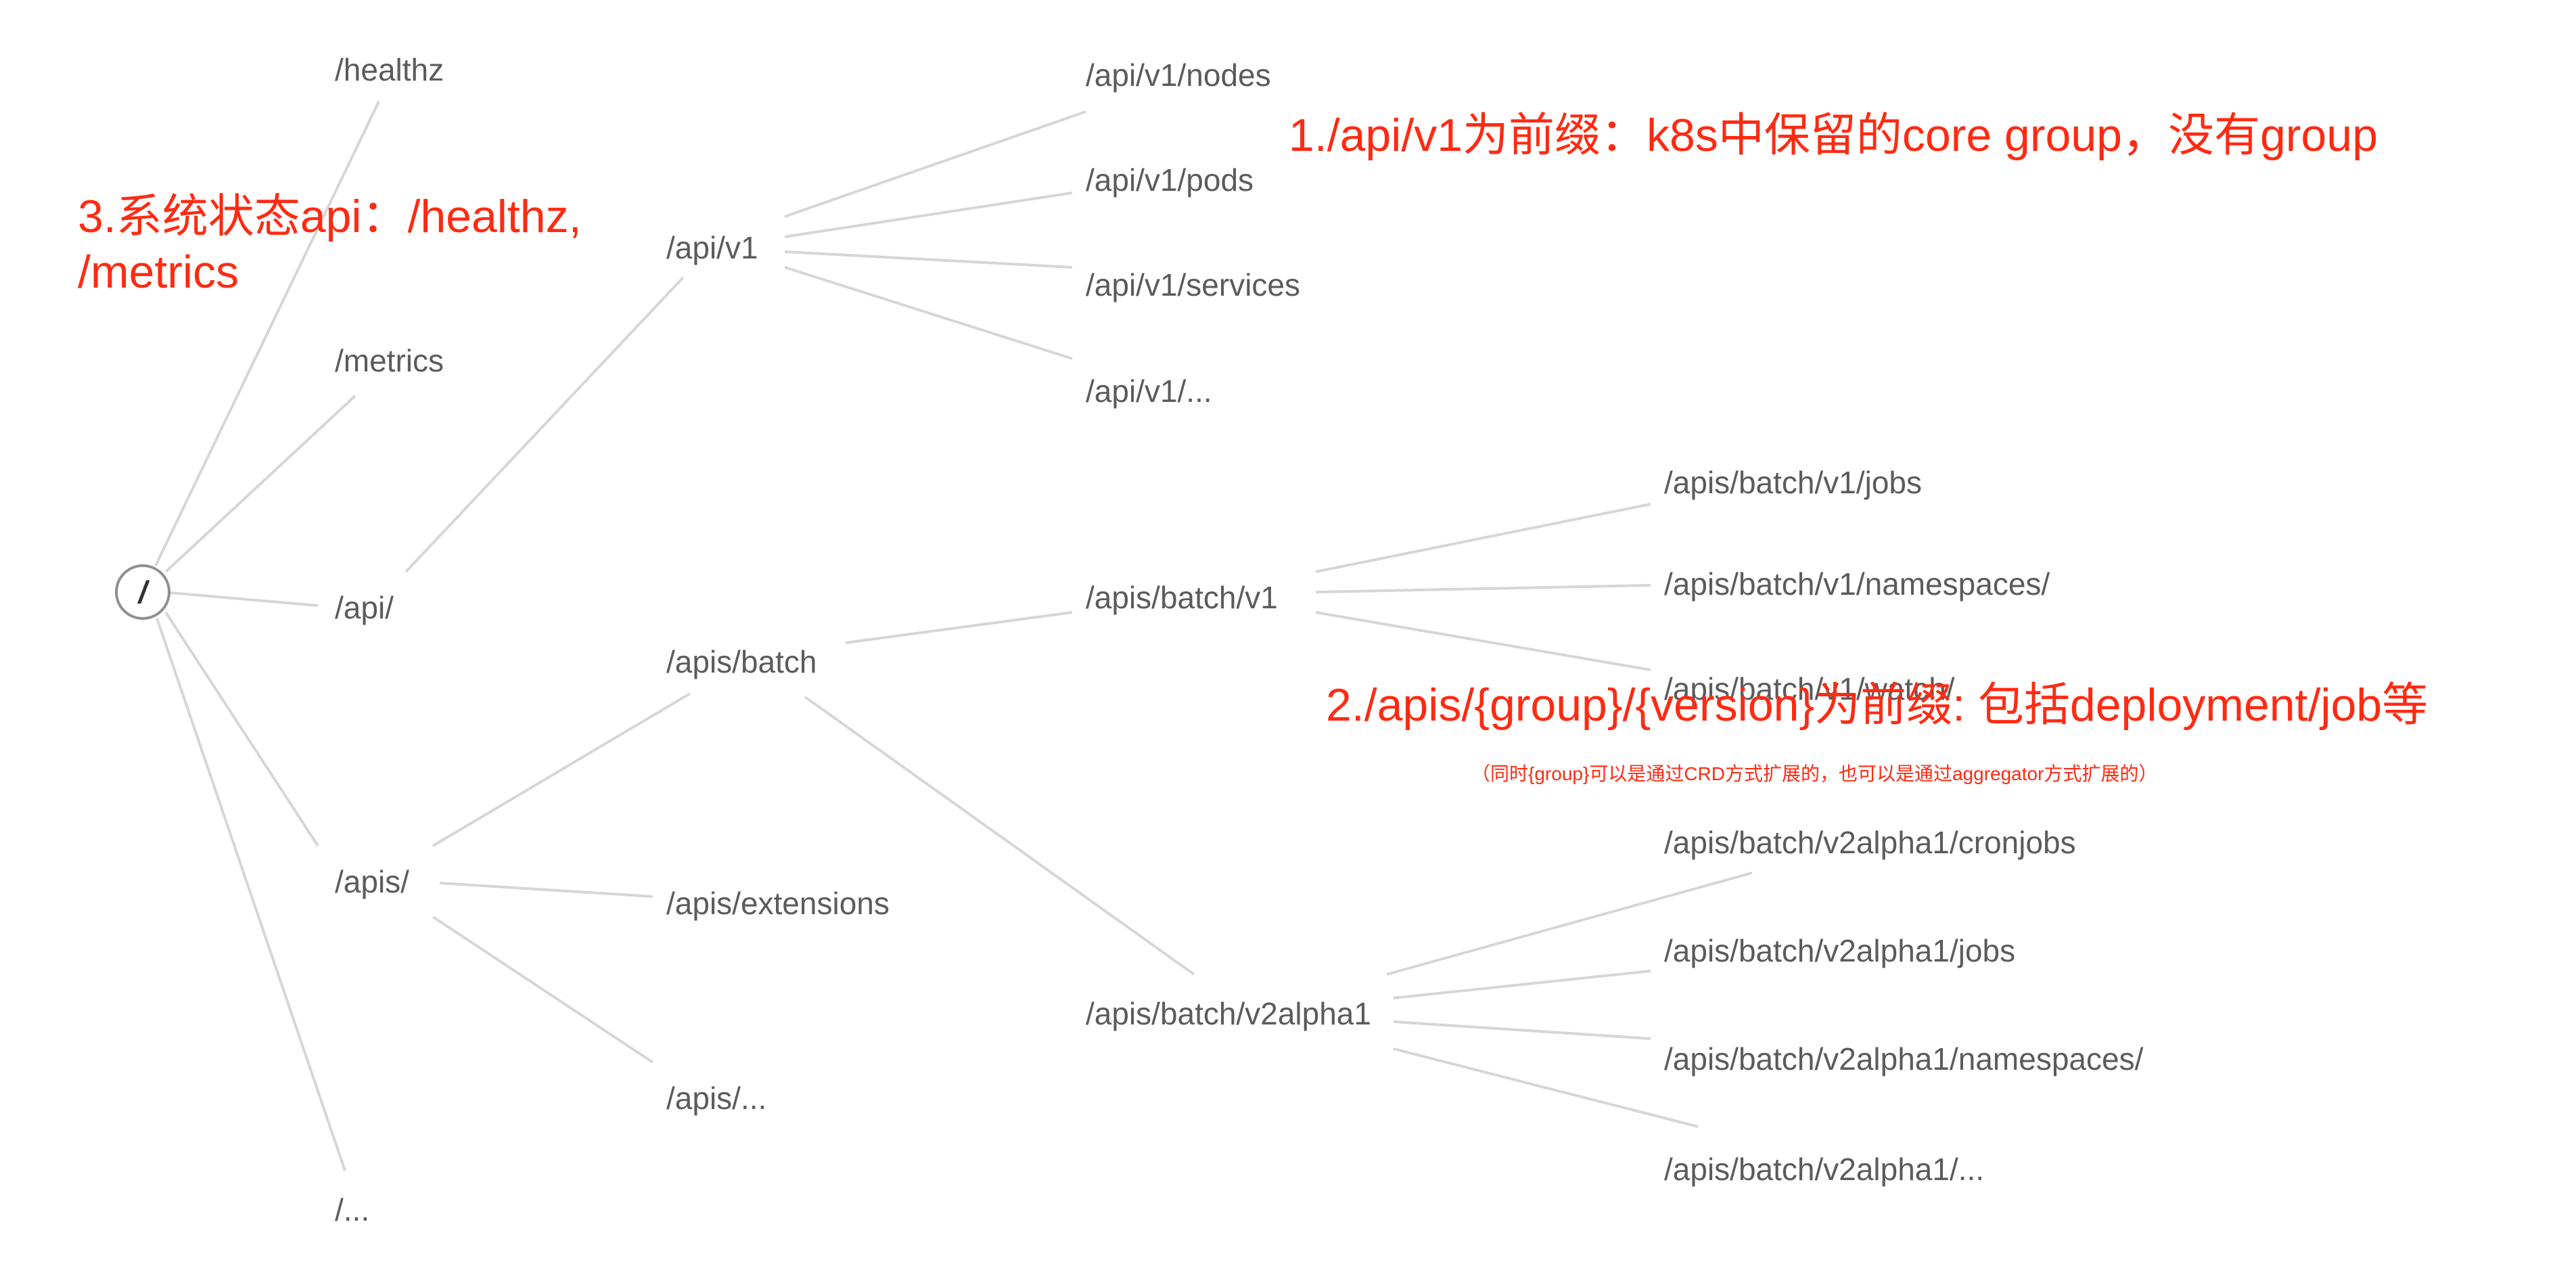 This screenshot has width=2576, height=1266. I want to click on node-batch-v2alpha1-jobs: /apis/batch/v2alpha1/jobs, so click(1839, 950).